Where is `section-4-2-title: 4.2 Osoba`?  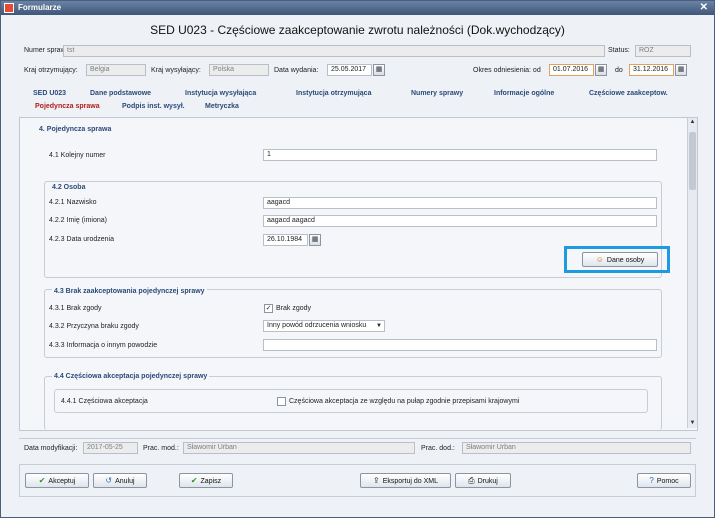
section-4-2-title: 4.2 Osoba is located at coordinates (69, 187).